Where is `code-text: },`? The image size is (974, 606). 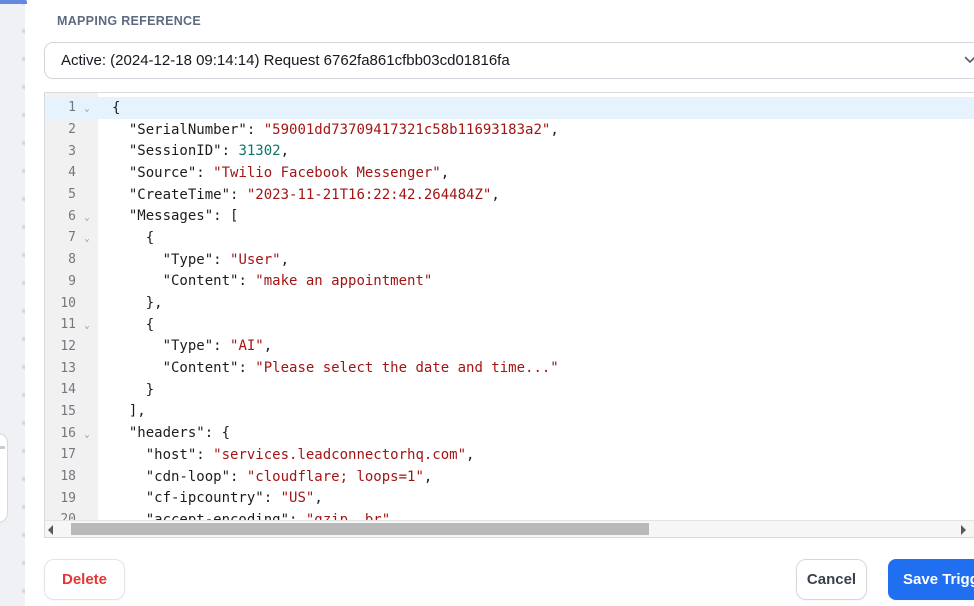 code-text: }, is located at coordinates (137, 303).